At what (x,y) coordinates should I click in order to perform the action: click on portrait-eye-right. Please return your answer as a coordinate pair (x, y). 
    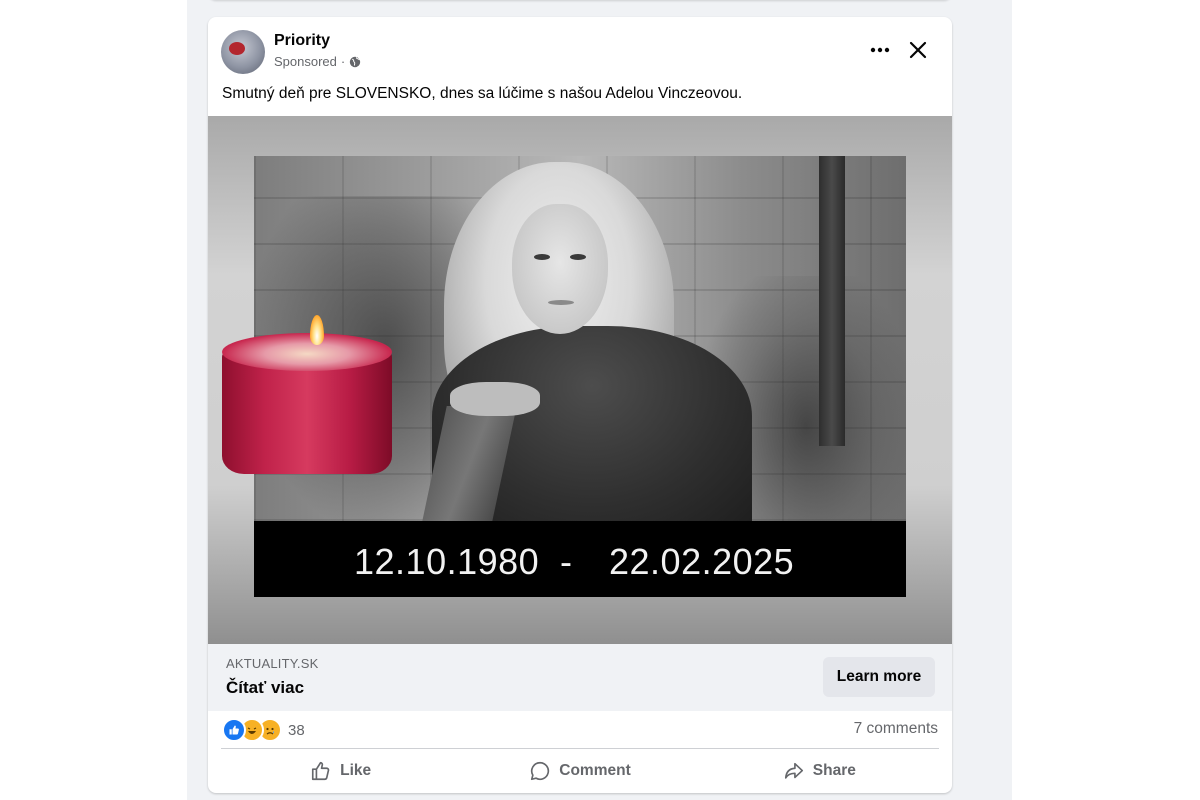
    Looking at the image, I should click on (578, 257).